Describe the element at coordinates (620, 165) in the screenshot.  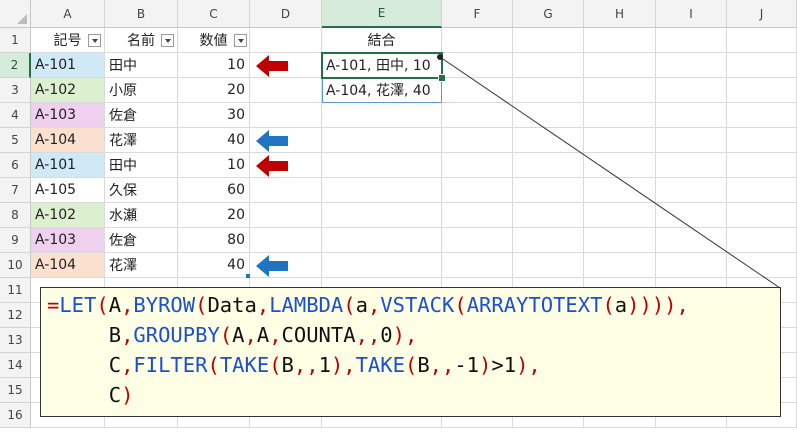
I see `cell-h6` at that location.